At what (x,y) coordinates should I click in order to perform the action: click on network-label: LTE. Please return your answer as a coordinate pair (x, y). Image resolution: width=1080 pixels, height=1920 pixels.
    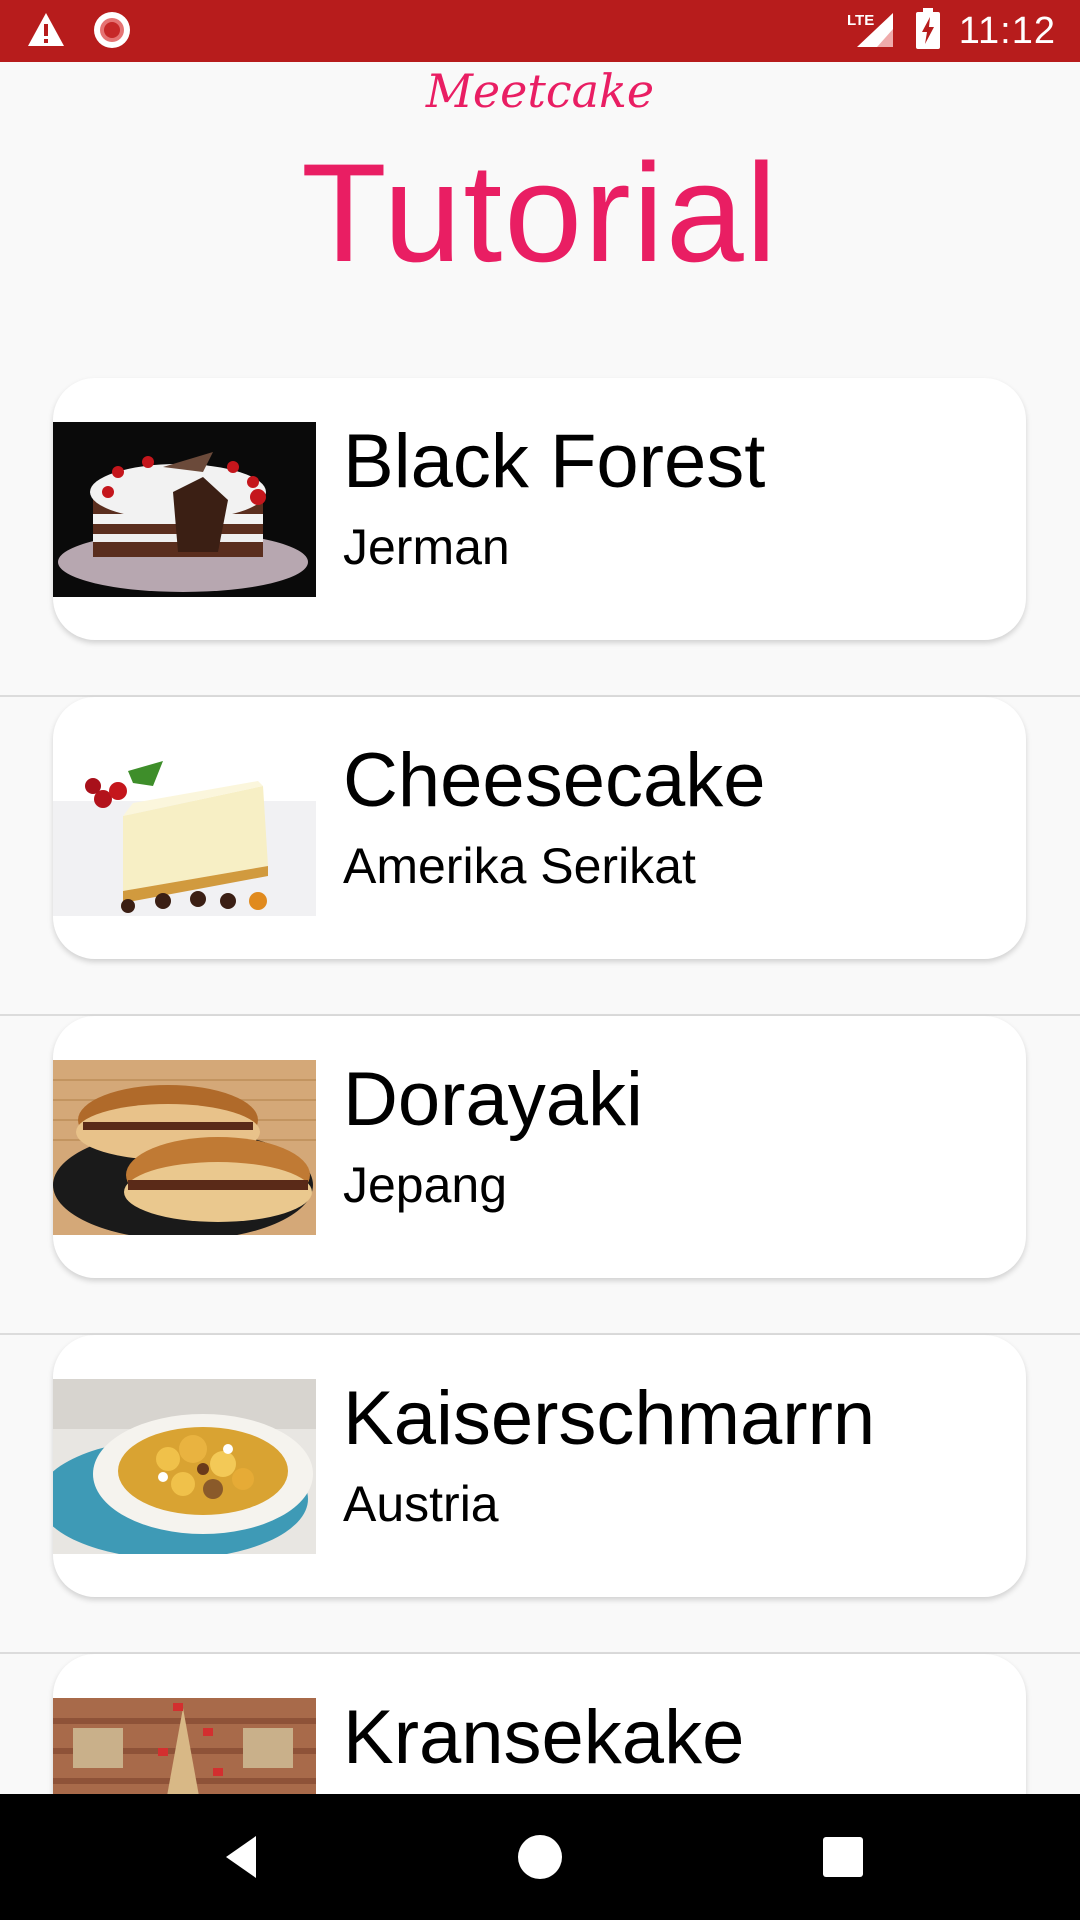
    Looking at the image, I should click on (860, 20).